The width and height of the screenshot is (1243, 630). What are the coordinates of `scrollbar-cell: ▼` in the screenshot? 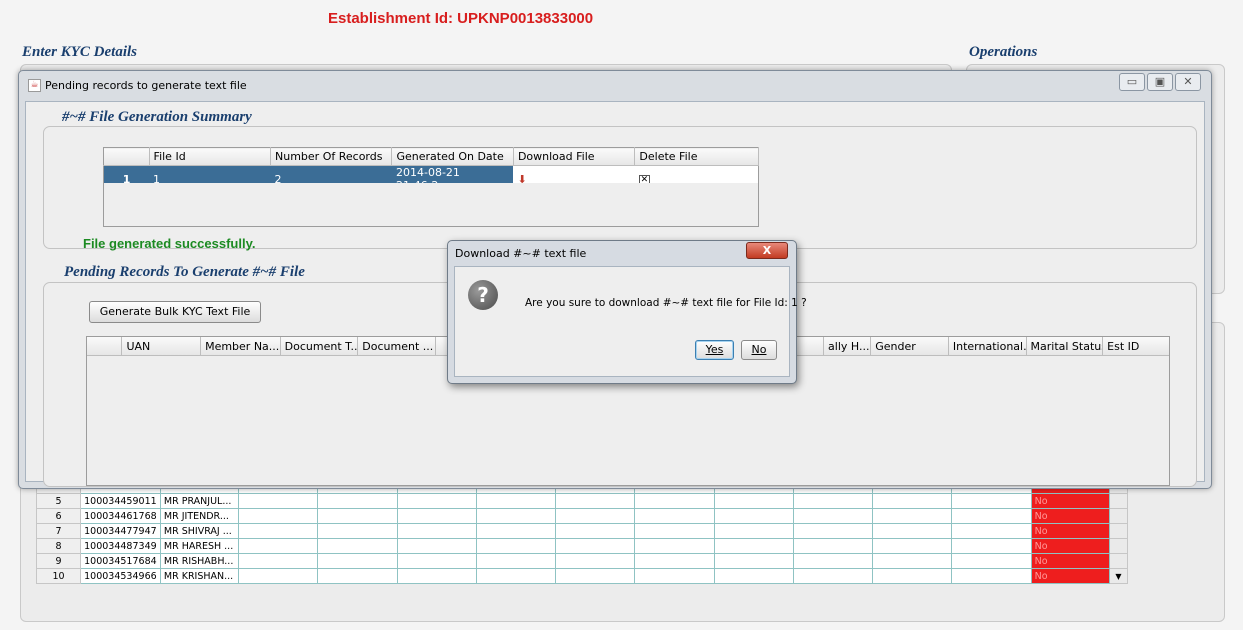 It's located at (1118, 576).